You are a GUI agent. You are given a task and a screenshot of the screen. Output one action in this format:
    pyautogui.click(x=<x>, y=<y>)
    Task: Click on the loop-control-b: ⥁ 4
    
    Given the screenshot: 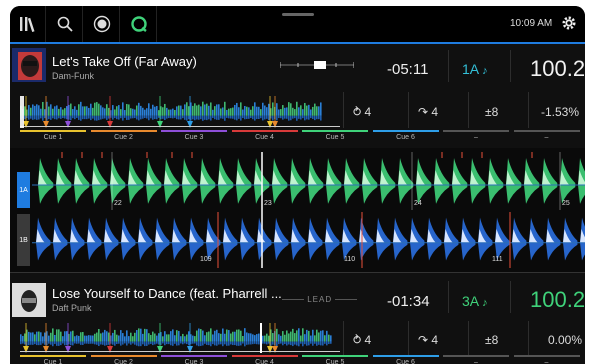 What is the action you would take?
    pyautogui.click(x=362, y=340)
    